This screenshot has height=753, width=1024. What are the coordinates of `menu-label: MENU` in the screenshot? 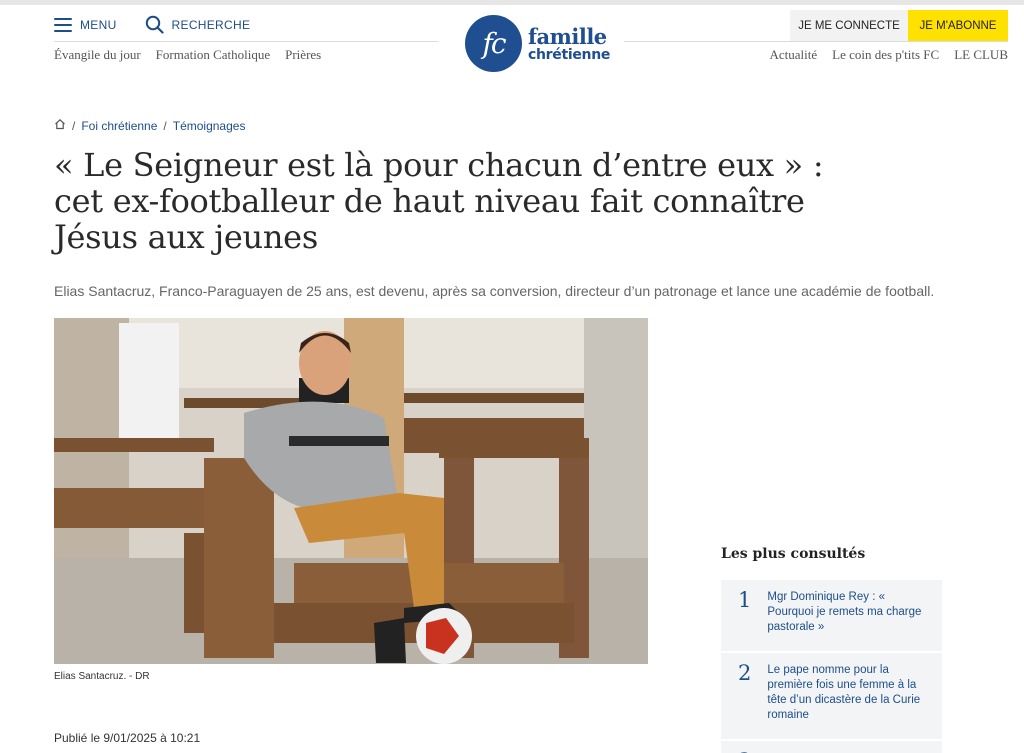 It's located at (98, 24).